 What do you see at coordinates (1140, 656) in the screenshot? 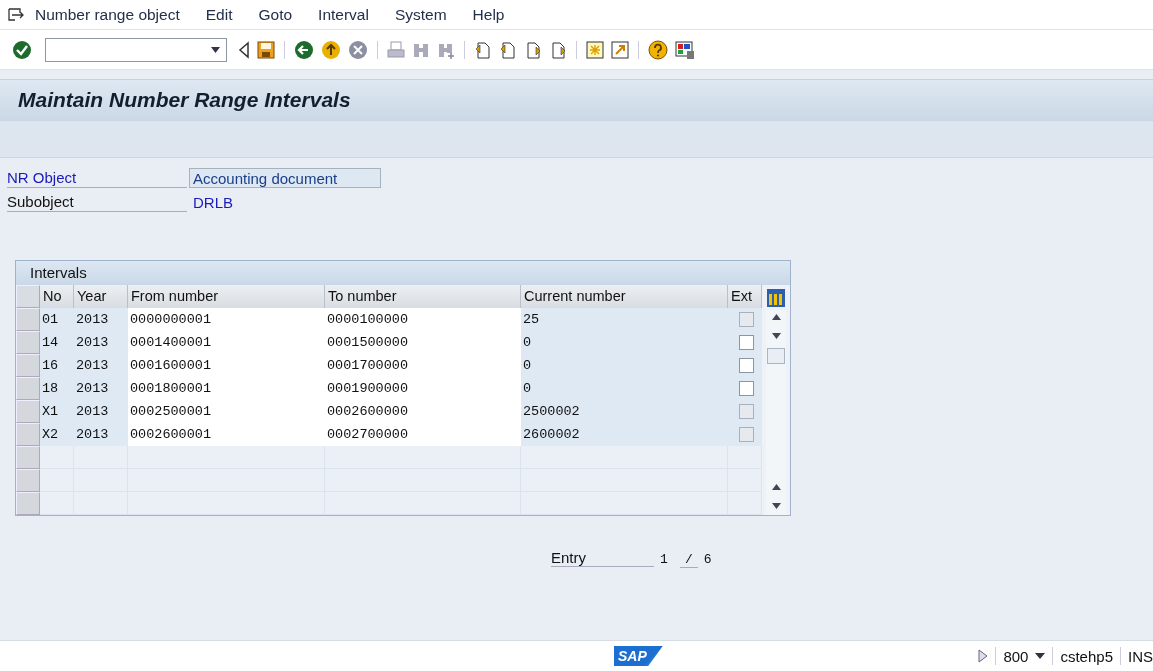
I see `insert-mode: INS` at bounding box center [1140, 656].